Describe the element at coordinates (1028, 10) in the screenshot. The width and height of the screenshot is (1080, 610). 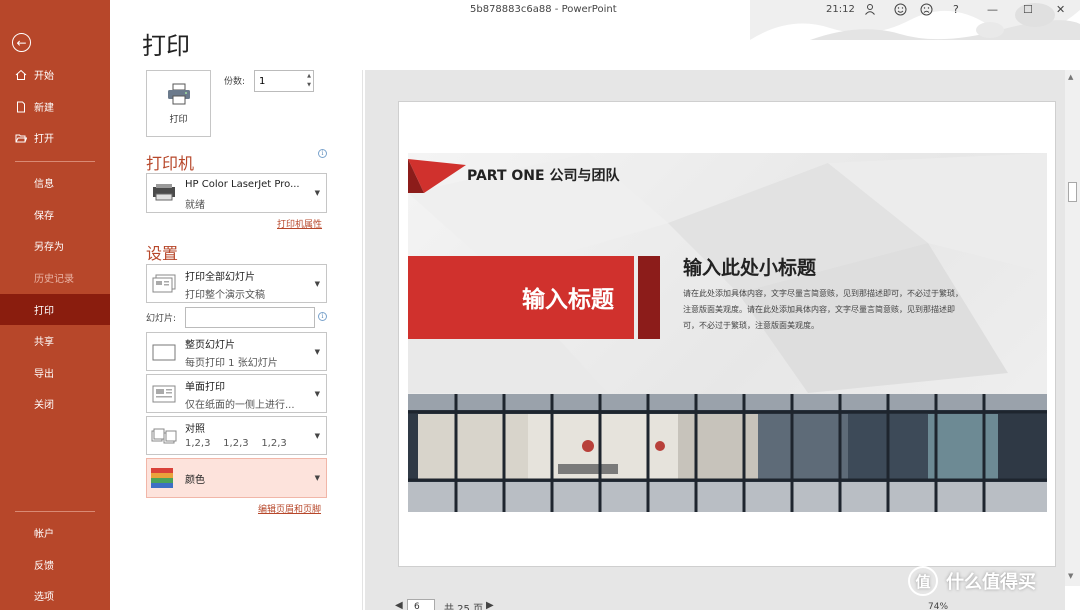
I see `maximize-button: ☐` at that location.